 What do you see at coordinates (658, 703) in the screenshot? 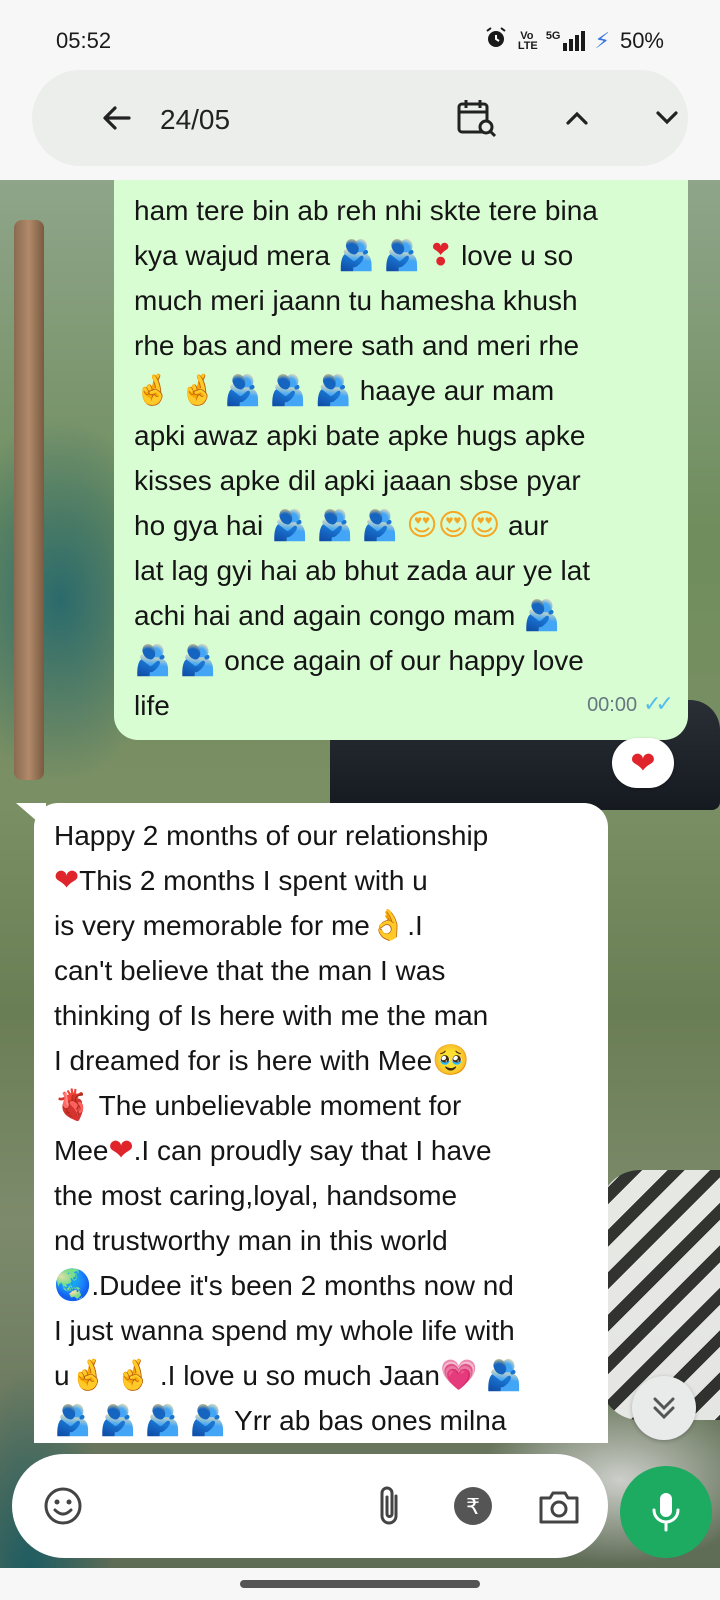
I see `read-ticks-icon: ✓✓` at bounding box center [658, 703].